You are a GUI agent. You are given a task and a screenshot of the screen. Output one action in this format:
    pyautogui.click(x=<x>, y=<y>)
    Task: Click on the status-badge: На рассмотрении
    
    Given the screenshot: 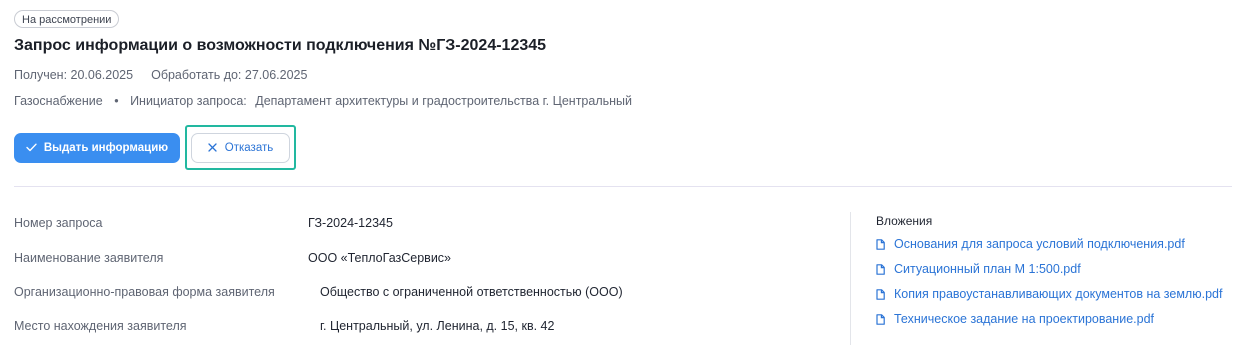 What is the action you would take?
    pyautogui.click(x=67, y=19)
    